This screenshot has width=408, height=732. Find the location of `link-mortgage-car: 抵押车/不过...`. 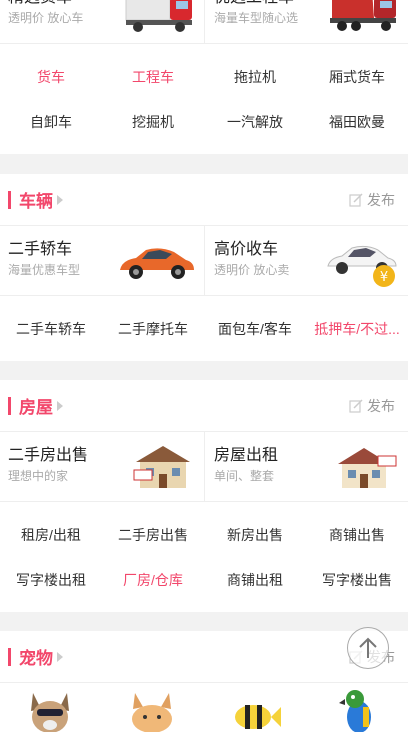

link-mortgage-car: 抵押车/不过... is located at coordinates (357, 328).